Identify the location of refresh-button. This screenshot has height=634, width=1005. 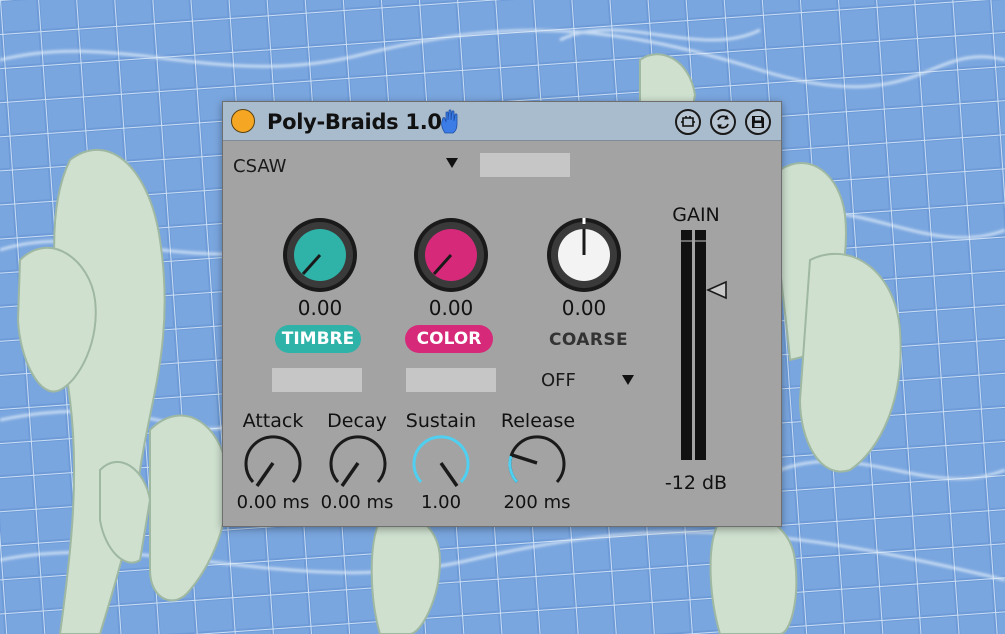
(723, 122).